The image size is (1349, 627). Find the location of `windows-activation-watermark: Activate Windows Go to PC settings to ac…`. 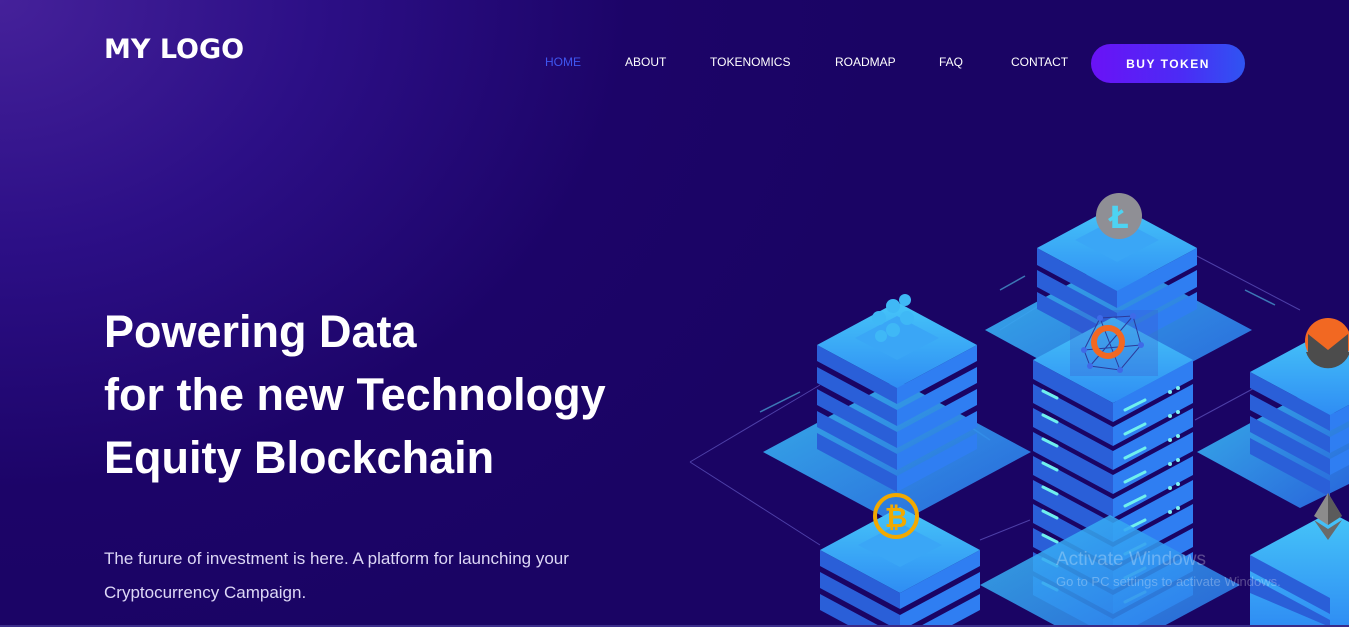

windows-activation-watermark: Activate Windows Go to PC settings to ac… is located at coordinates (1168, 569).